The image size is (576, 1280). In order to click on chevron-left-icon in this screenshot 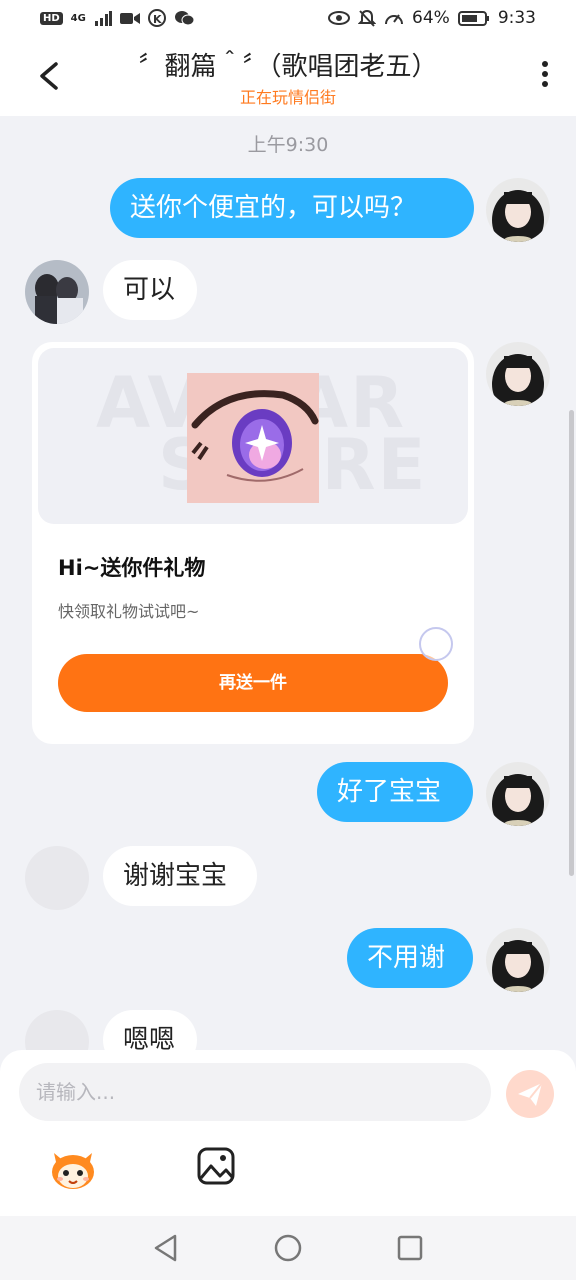, I will do `click(49, 76)`.